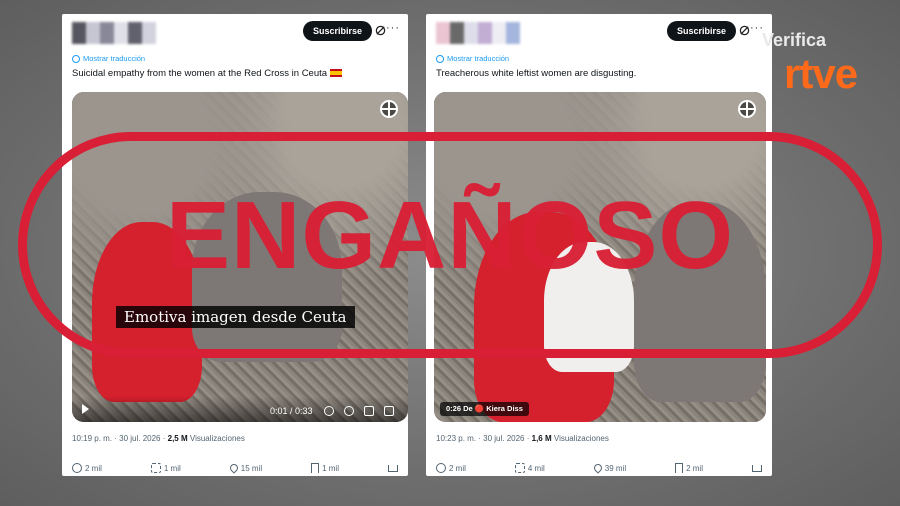 This screenshot has width=900, height=506. I want to click on like-button: 15 mil, so click(245, 468).